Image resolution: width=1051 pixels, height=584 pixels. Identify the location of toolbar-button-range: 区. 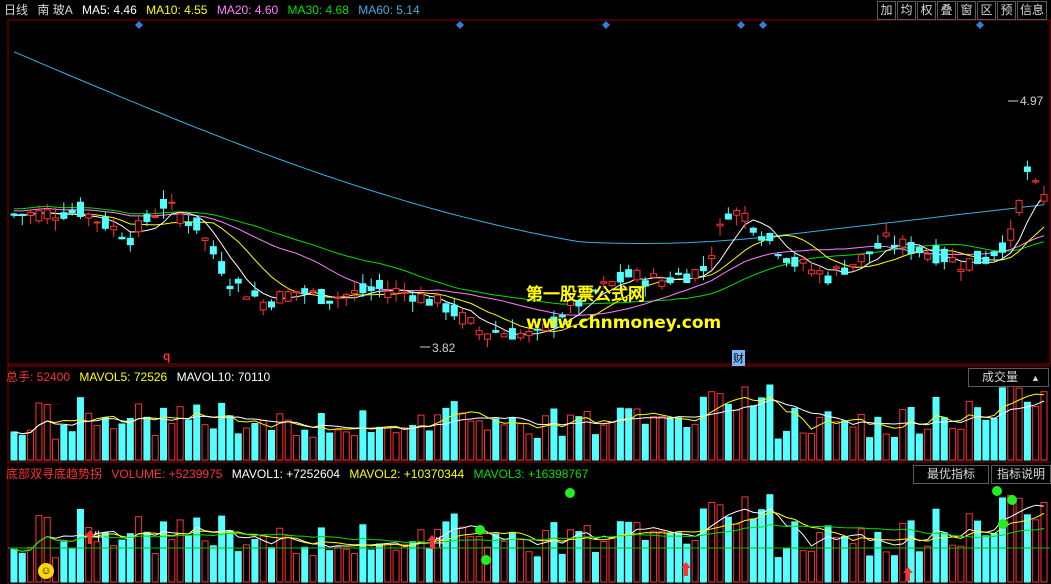
(986, 10).